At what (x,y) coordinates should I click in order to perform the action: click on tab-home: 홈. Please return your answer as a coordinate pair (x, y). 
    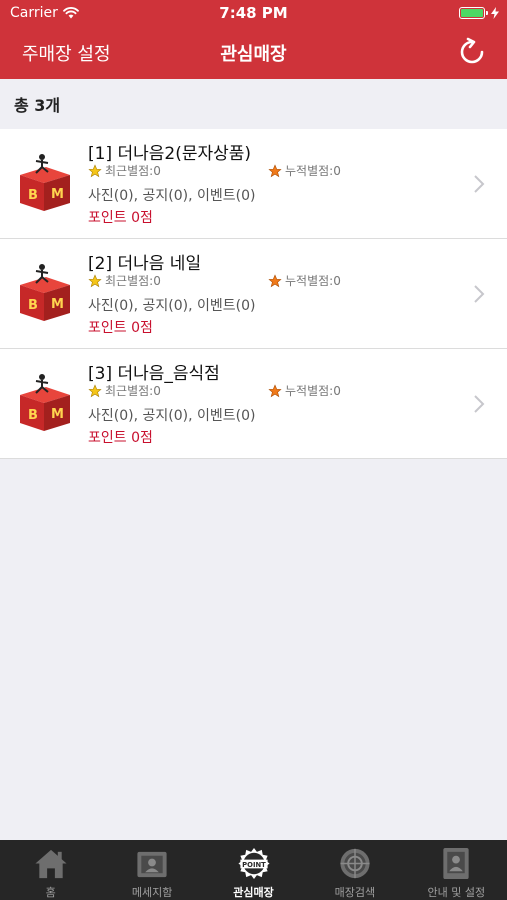
    Looking at the image, I should click on (50, 870).